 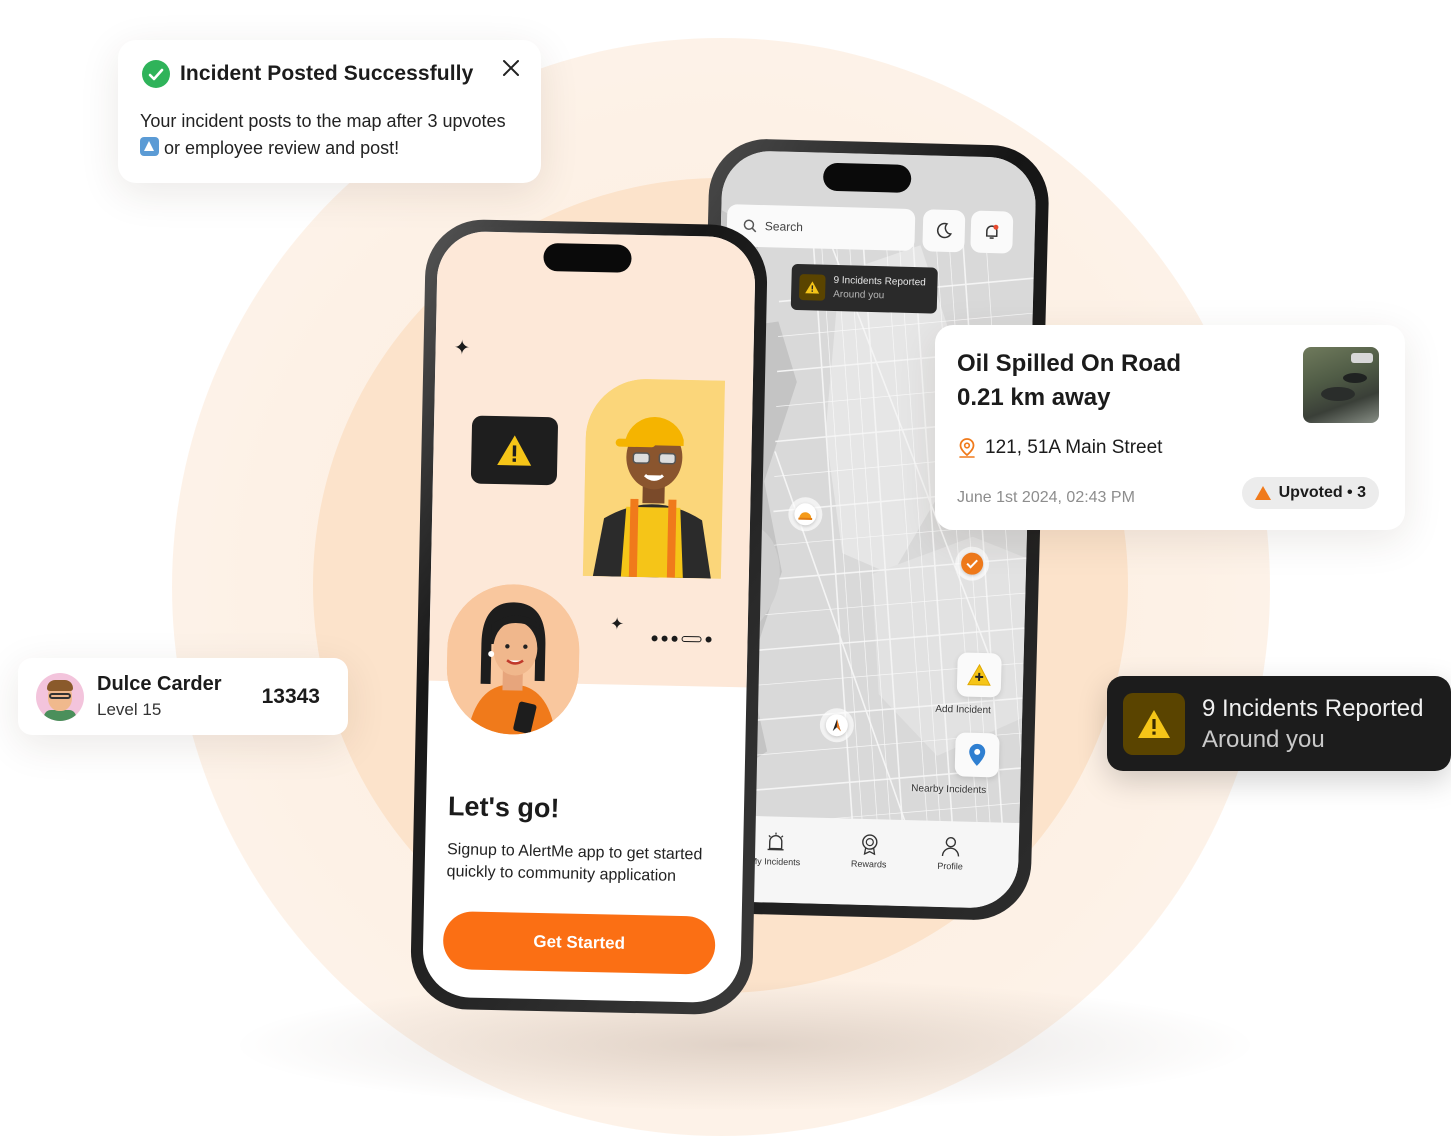 I want to click on add-incident-label: Add Incident, so click(x=963, y=710).